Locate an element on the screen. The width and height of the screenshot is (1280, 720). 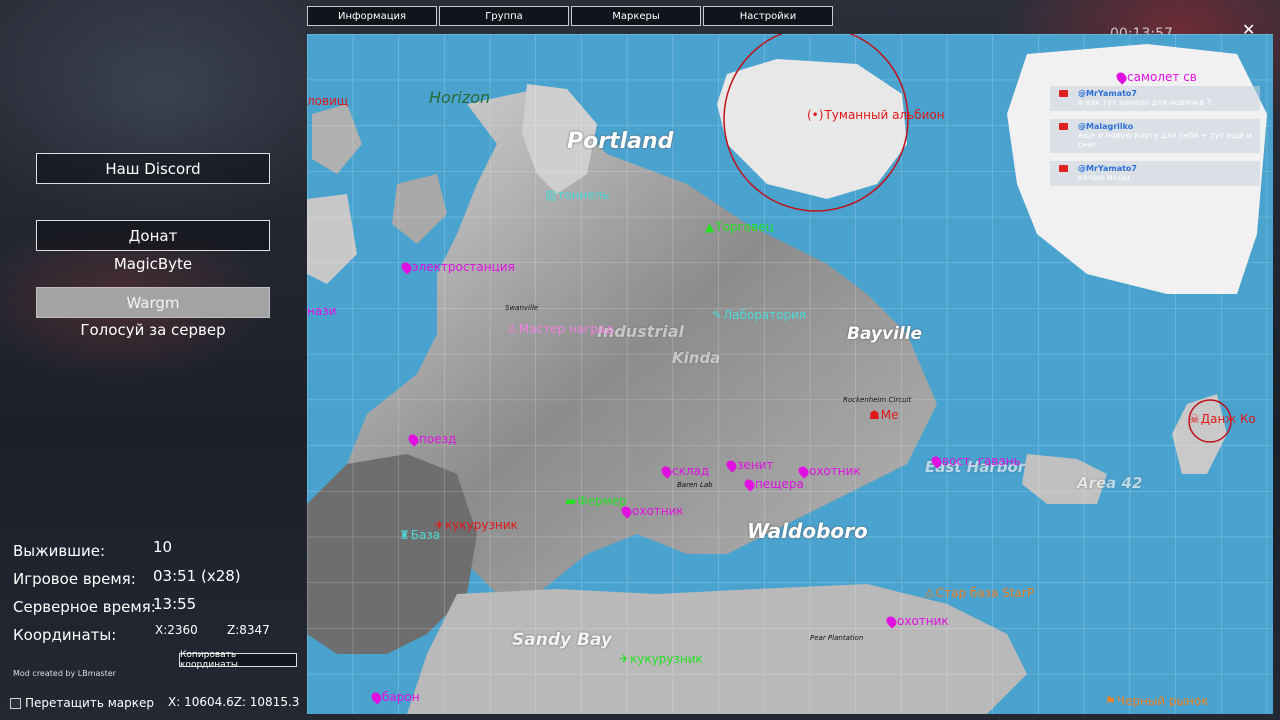
marker-base: ♜ База is located at coordinates (419, 535).